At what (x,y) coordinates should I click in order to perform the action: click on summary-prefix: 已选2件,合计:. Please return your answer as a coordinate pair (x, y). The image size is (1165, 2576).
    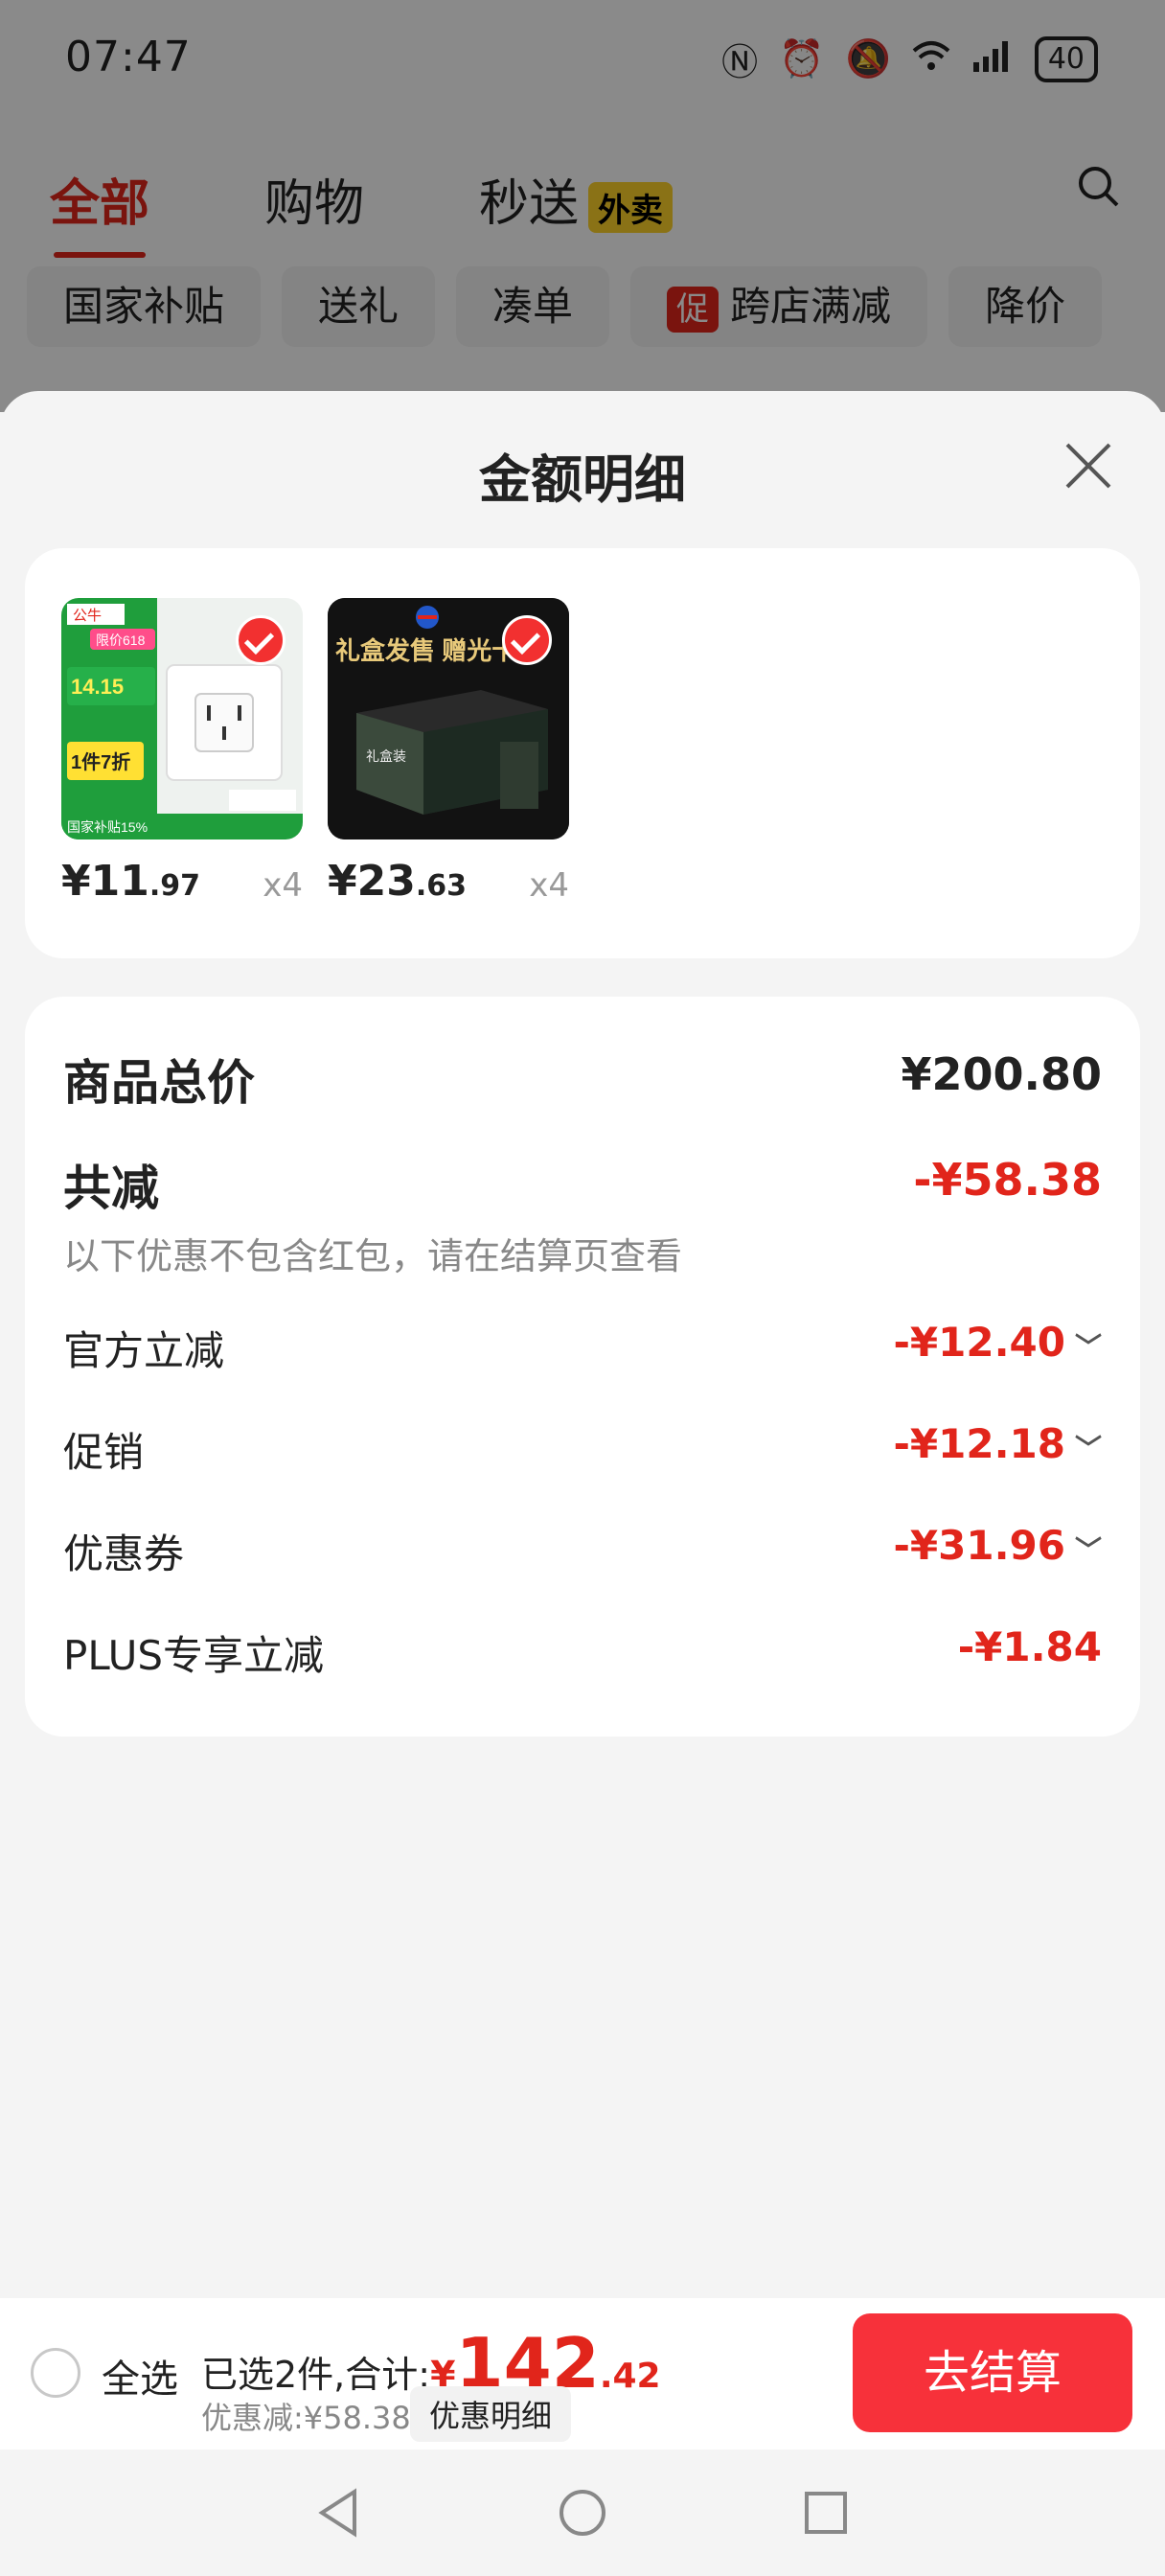
    Looking at the image, I should click on (316, 2375).